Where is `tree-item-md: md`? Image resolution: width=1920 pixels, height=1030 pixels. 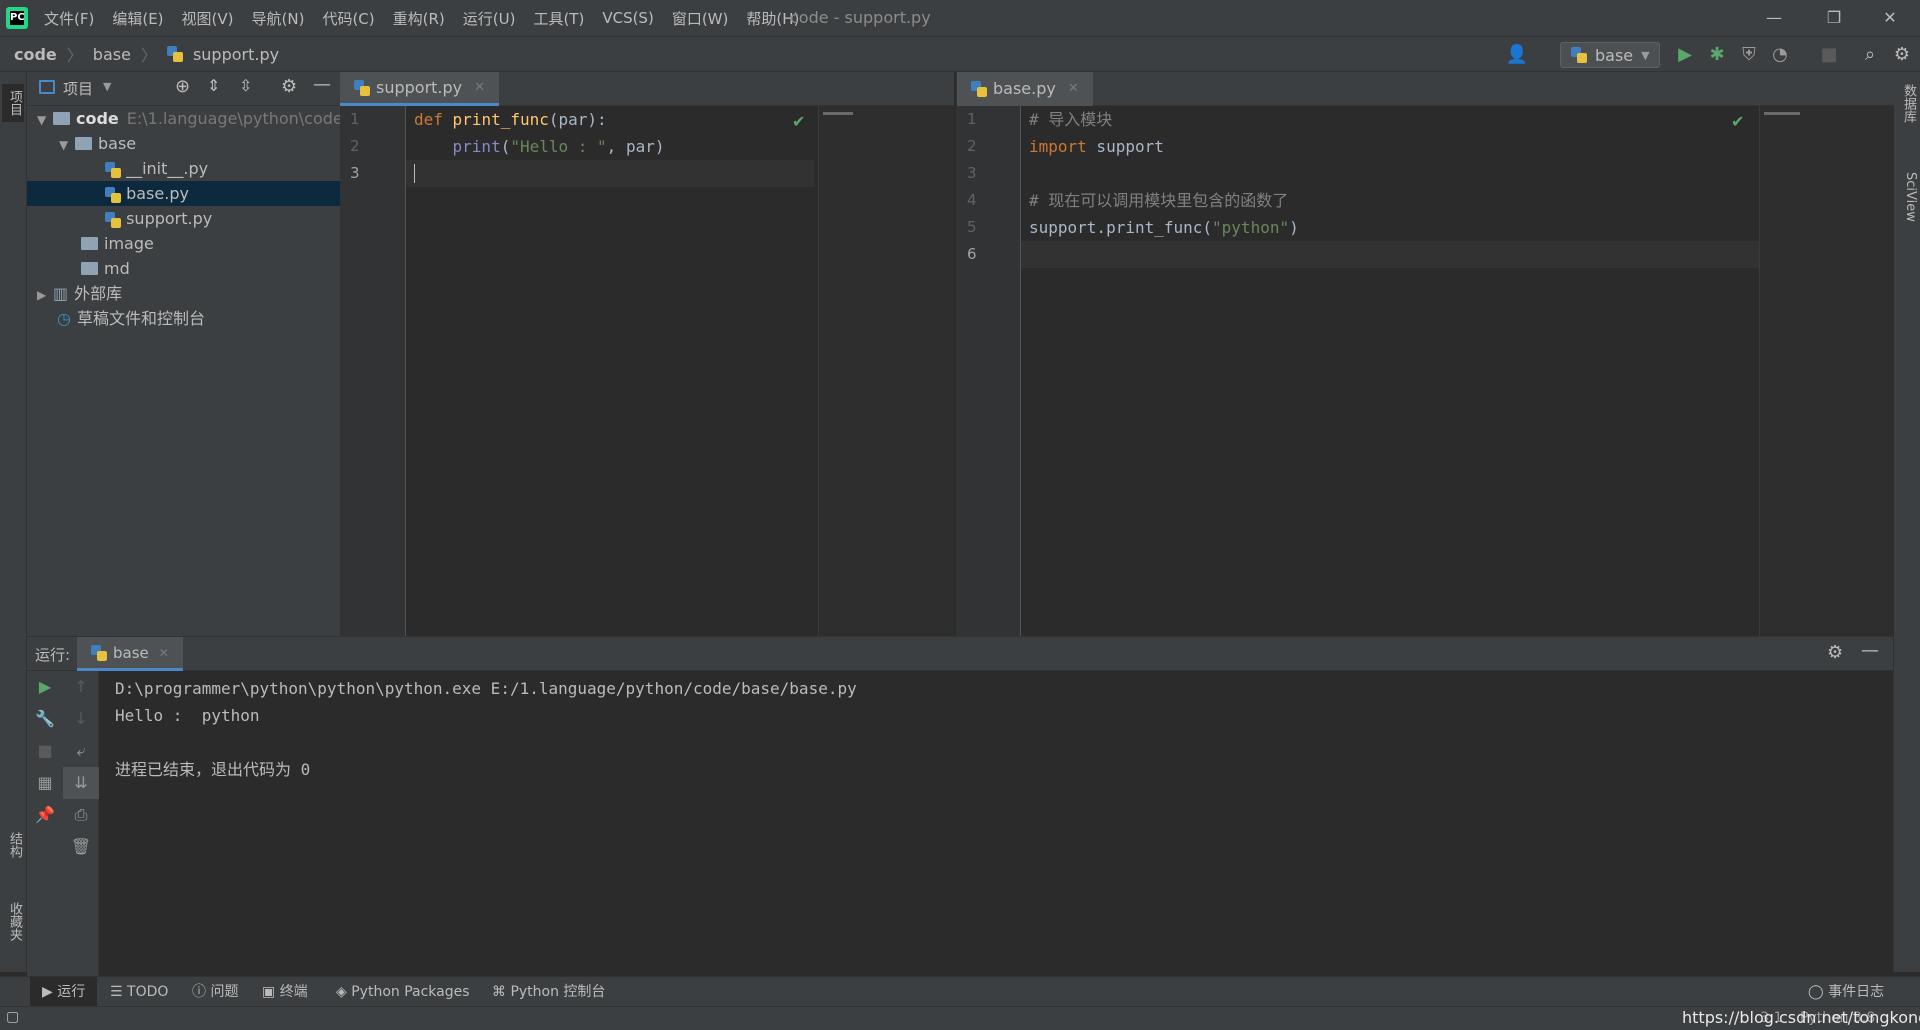 tree-item-md: md is located at coordinates (183, 268).